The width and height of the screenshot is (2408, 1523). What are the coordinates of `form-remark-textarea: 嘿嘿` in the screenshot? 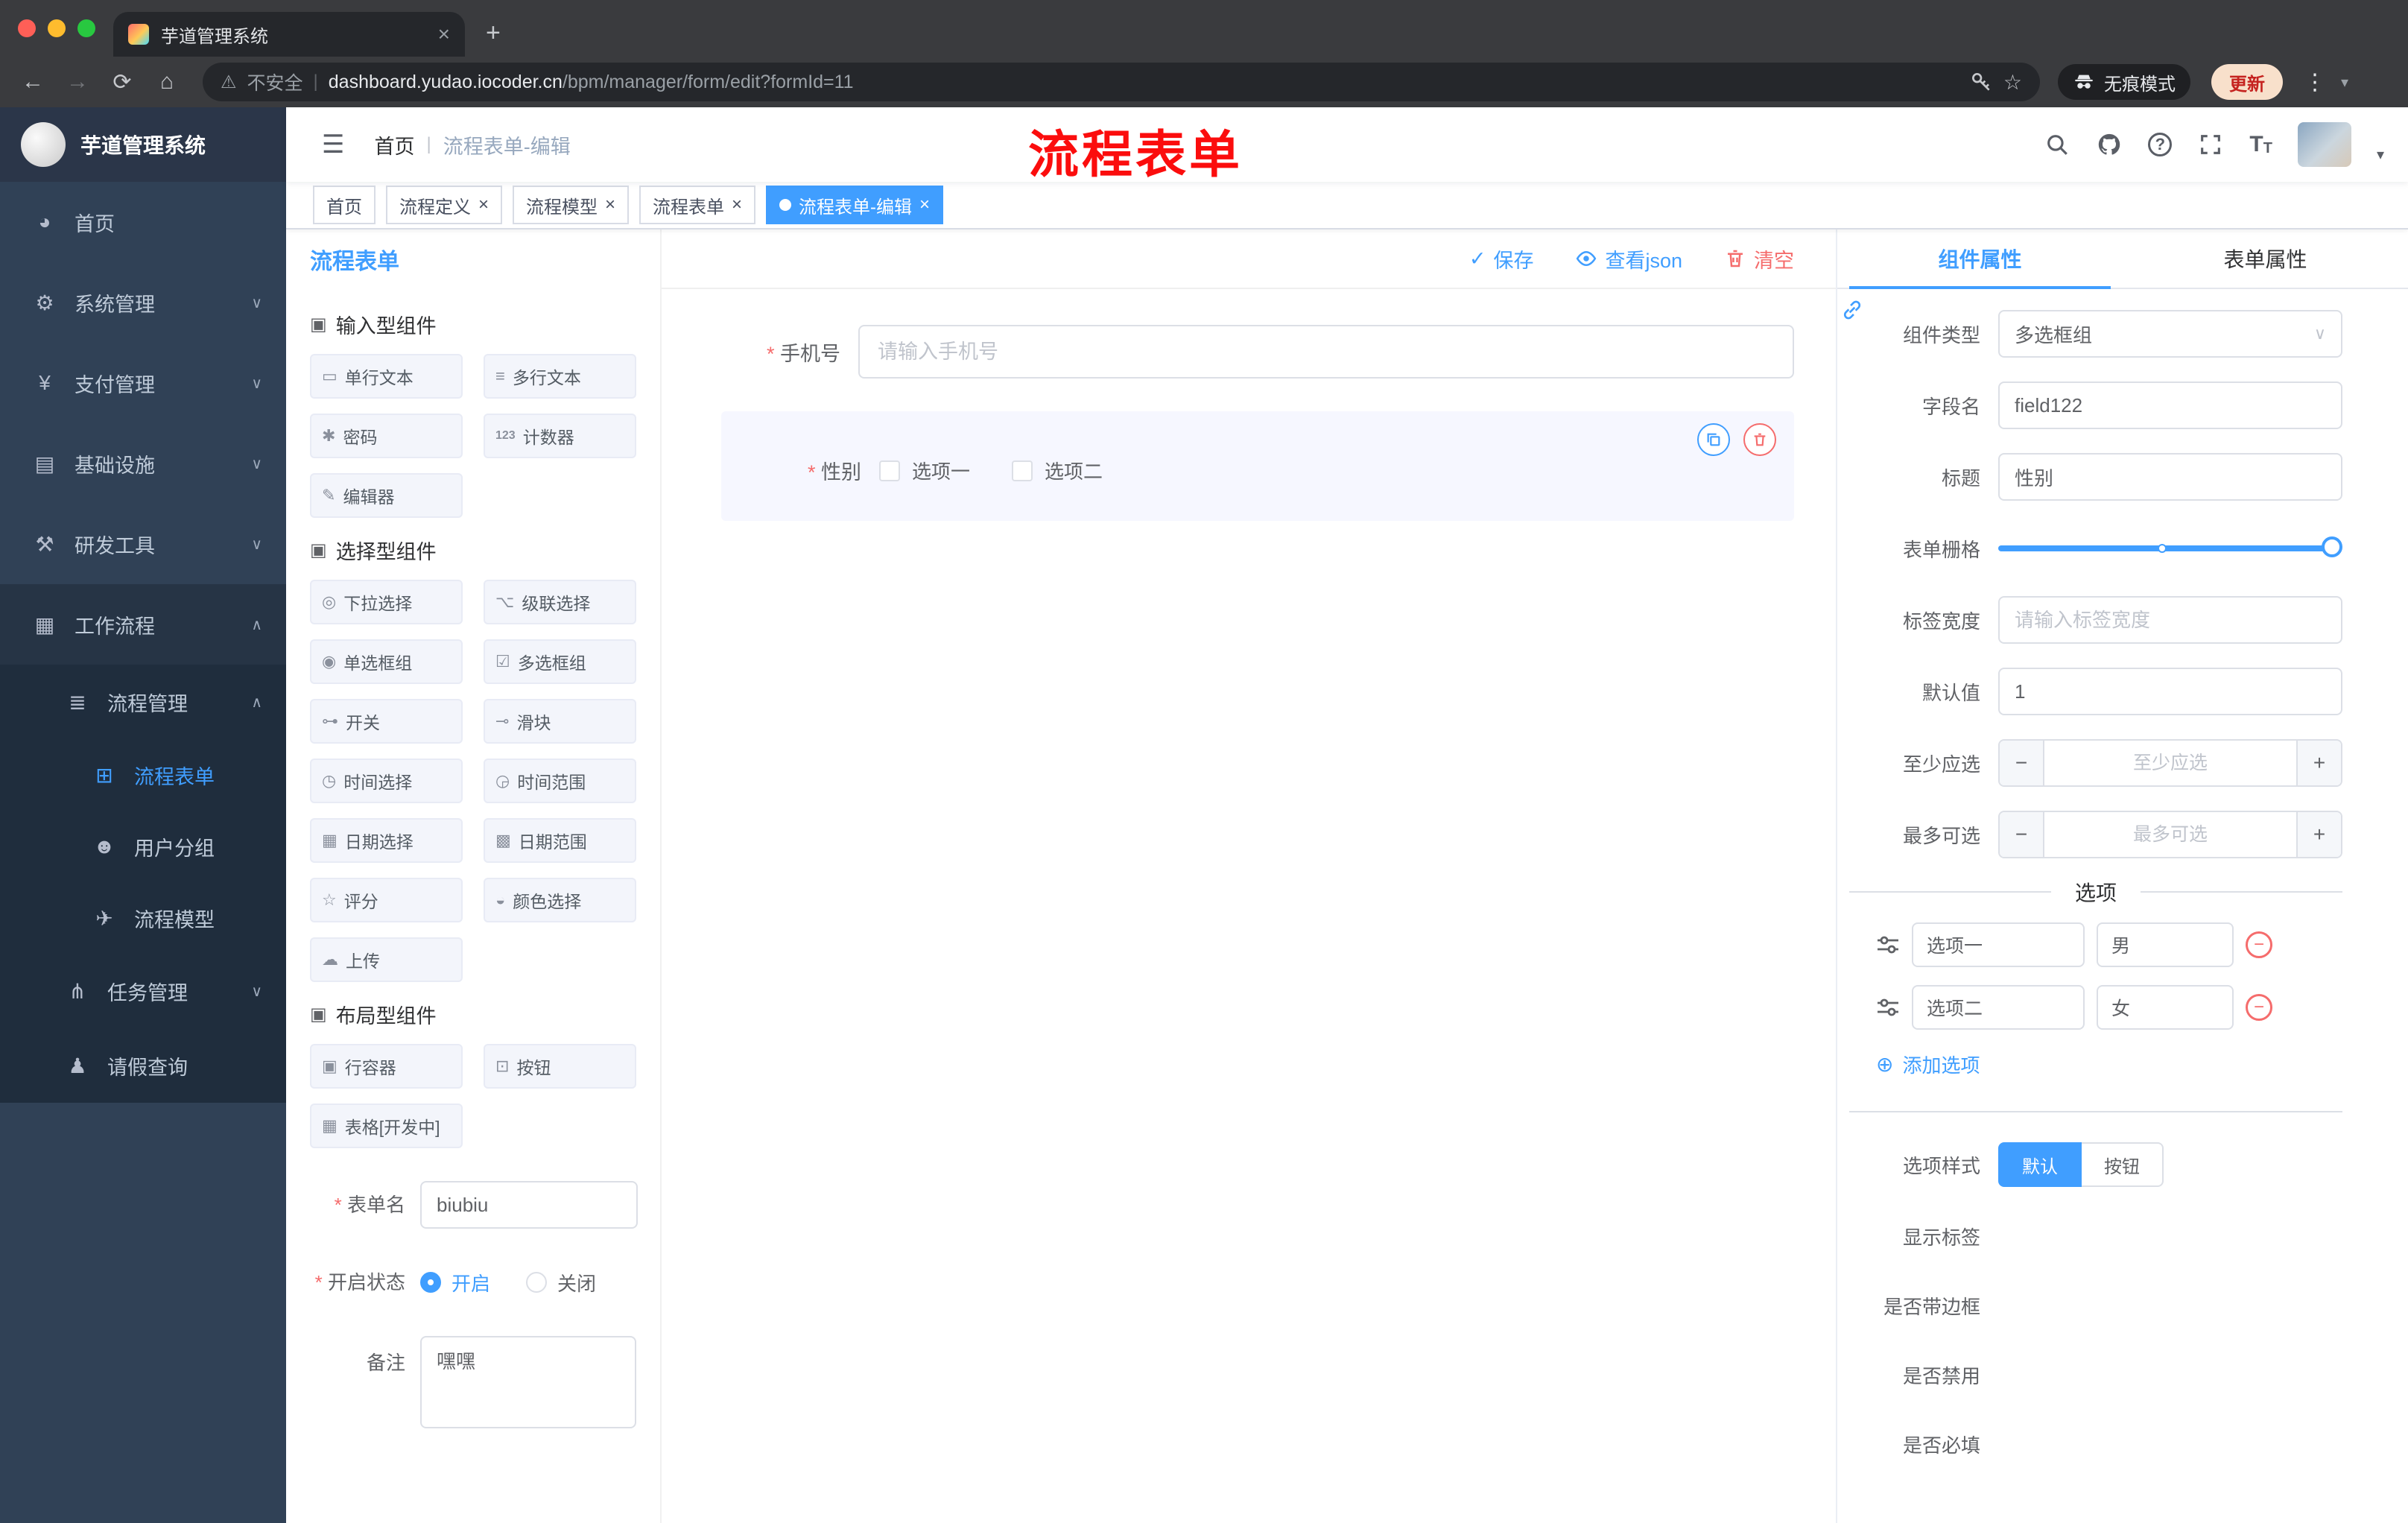 It's located at (528, 1382).